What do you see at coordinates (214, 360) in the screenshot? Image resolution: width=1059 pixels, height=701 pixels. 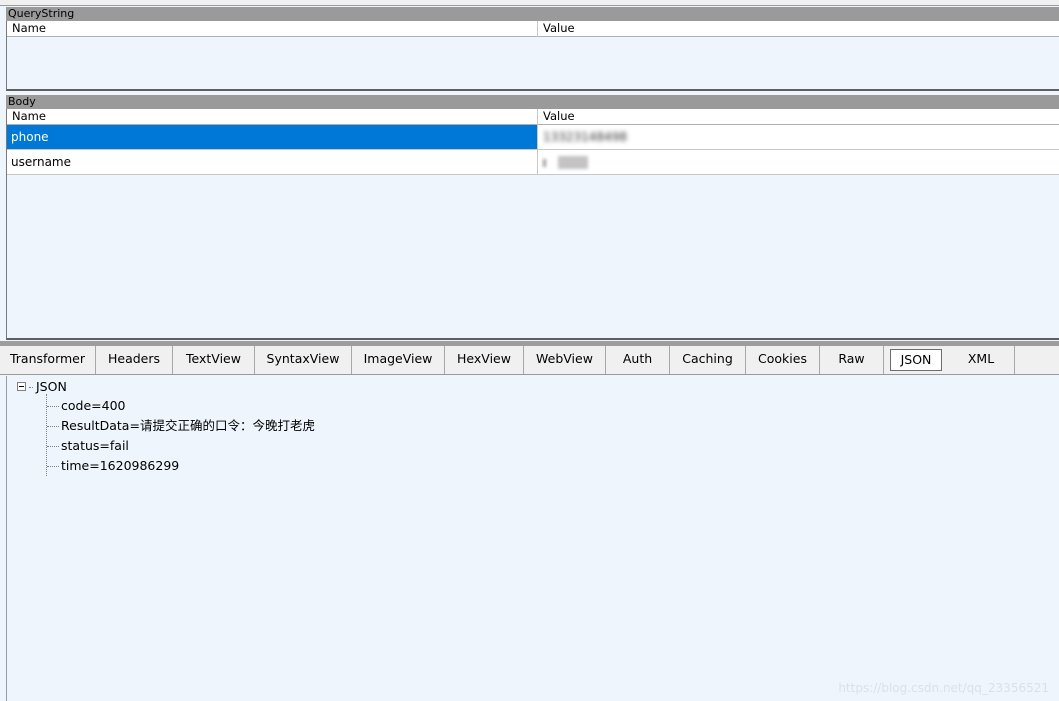 I see `tab-textview: TextView` at bounding box center [214, 360].